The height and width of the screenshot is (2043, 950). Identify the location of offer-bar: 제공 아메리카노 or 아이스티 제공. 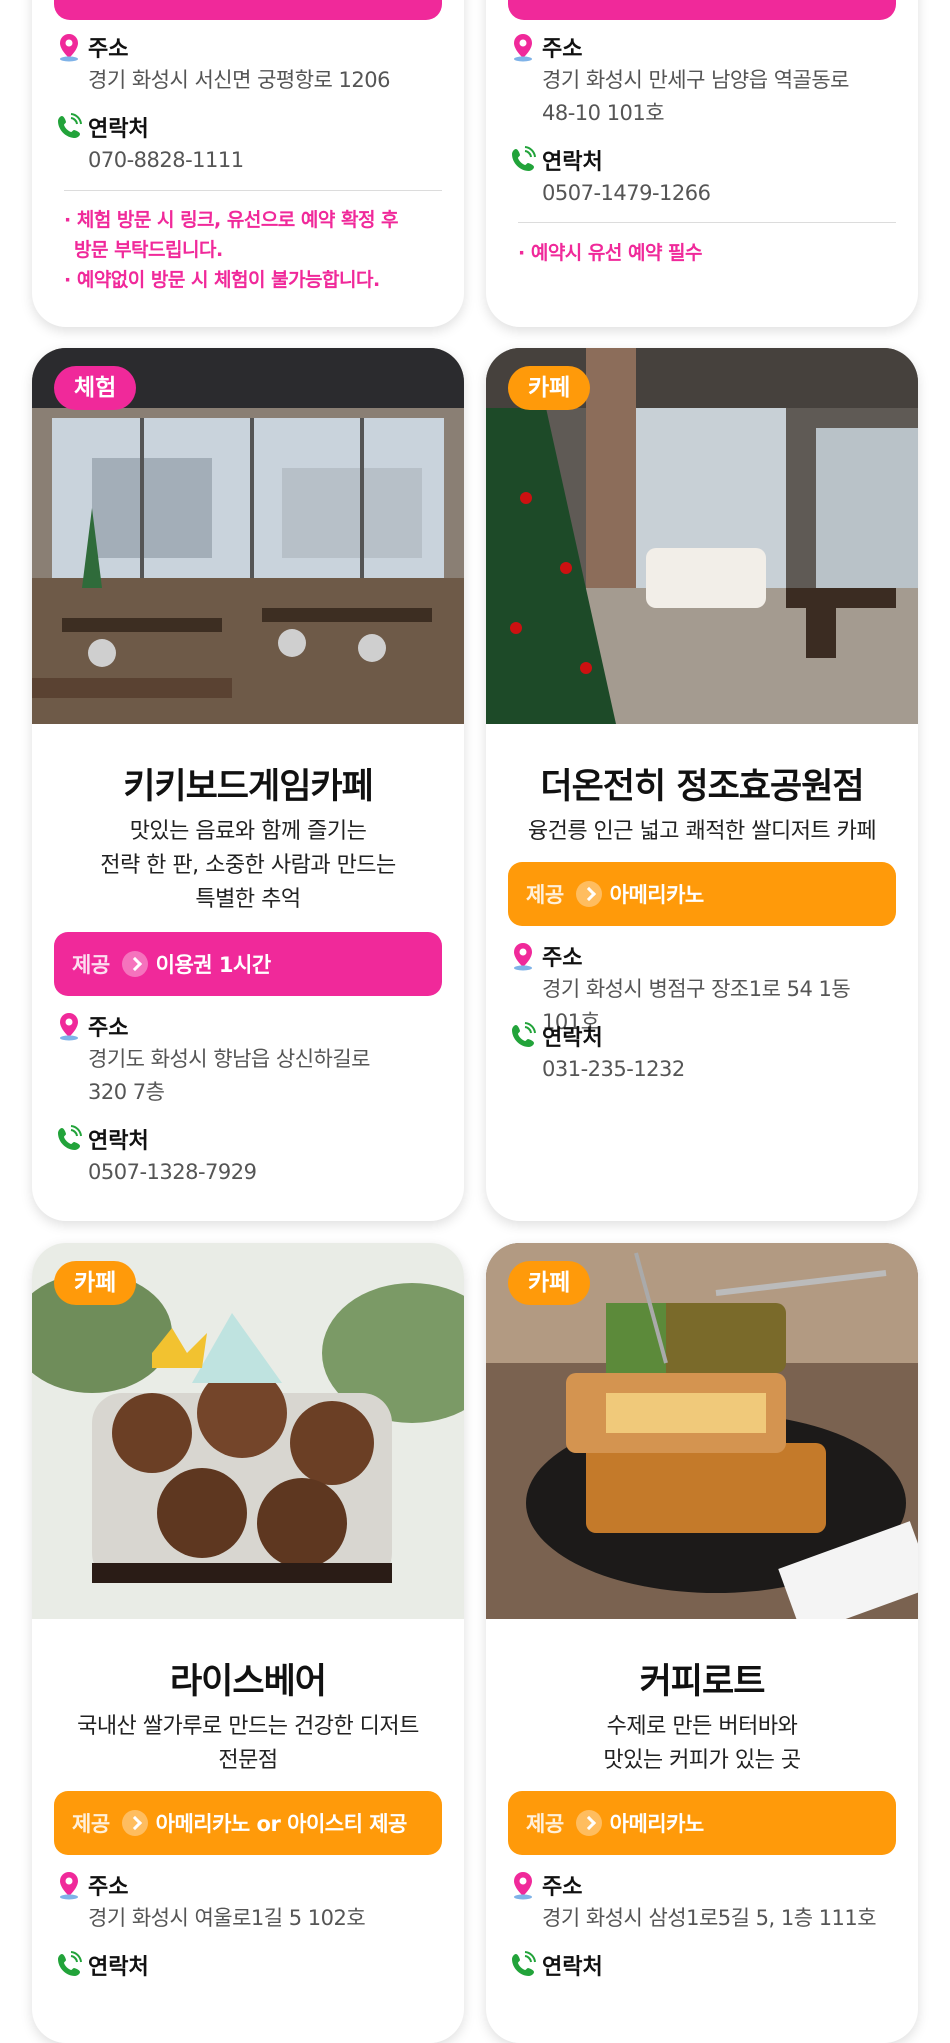
(248, 1823).